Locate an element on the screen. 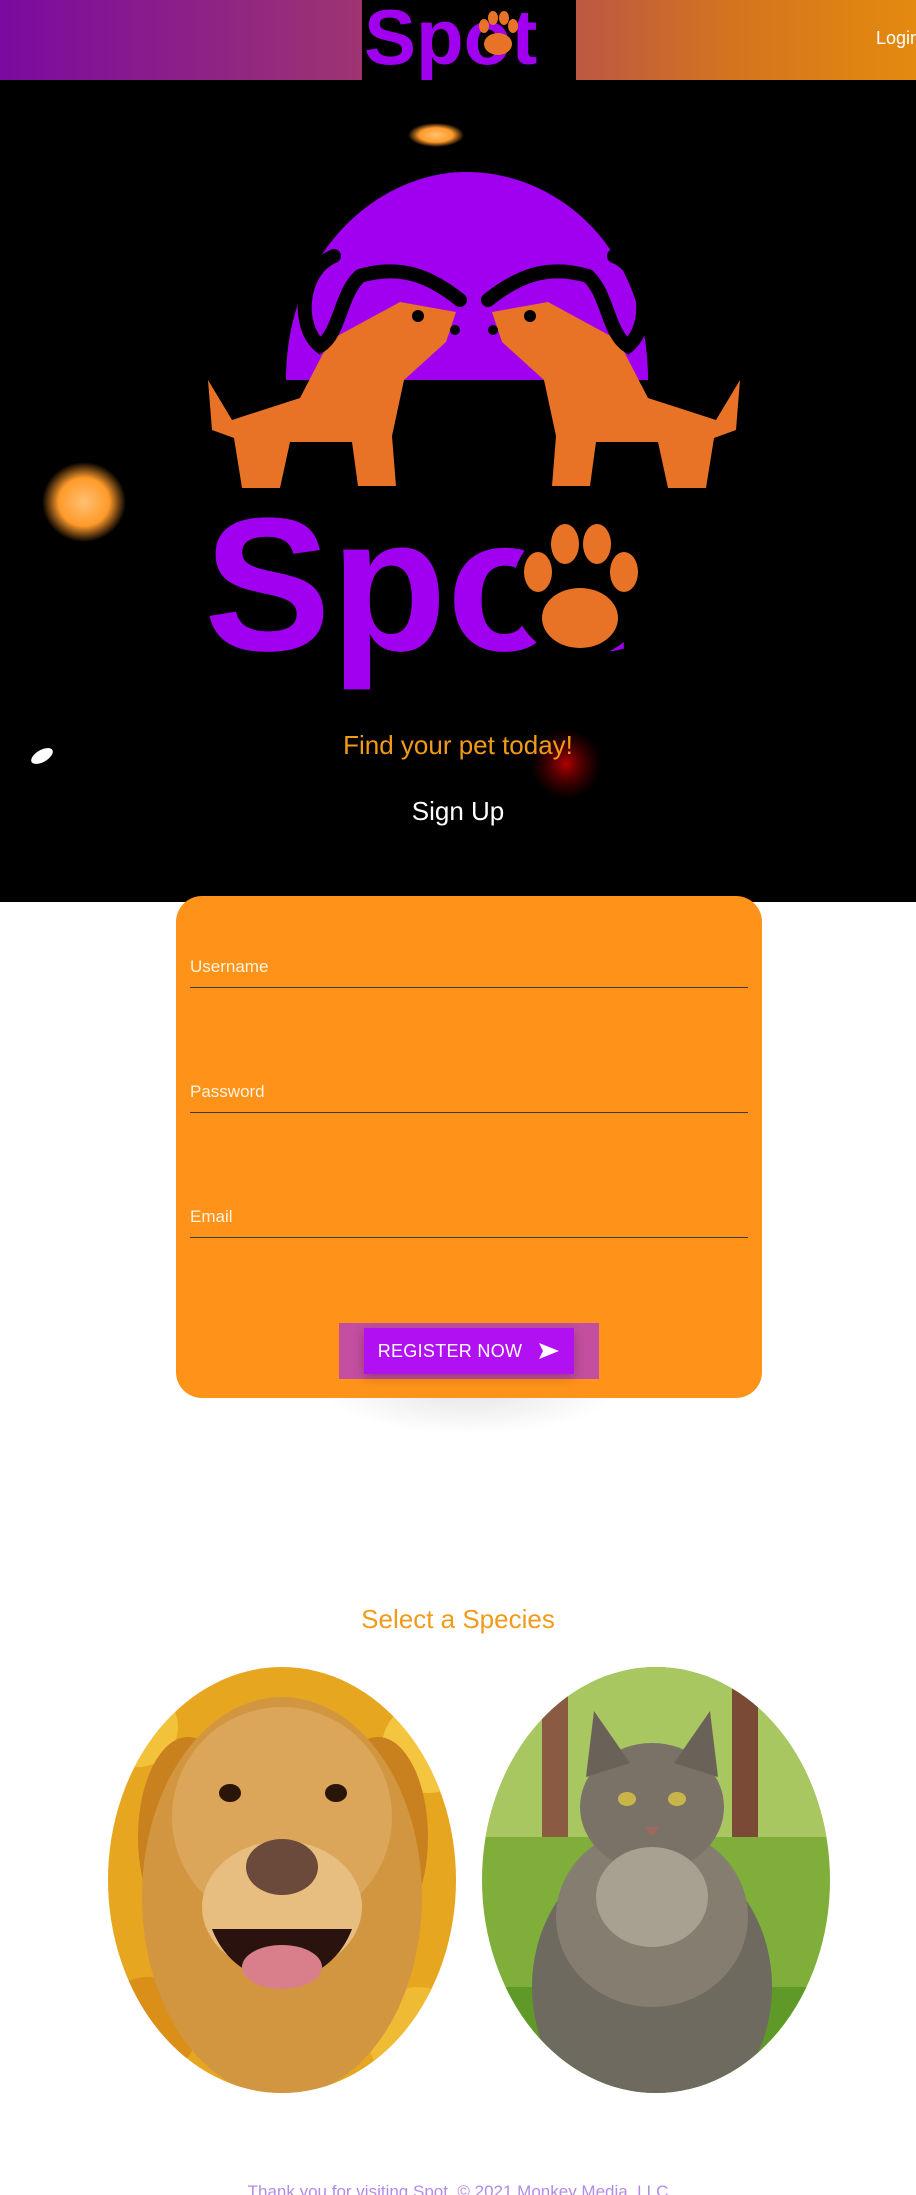 The height and width of the screenshot is (2195, 916). register-now-label: REGISTER NOW is located at coordinates (450, 1350).